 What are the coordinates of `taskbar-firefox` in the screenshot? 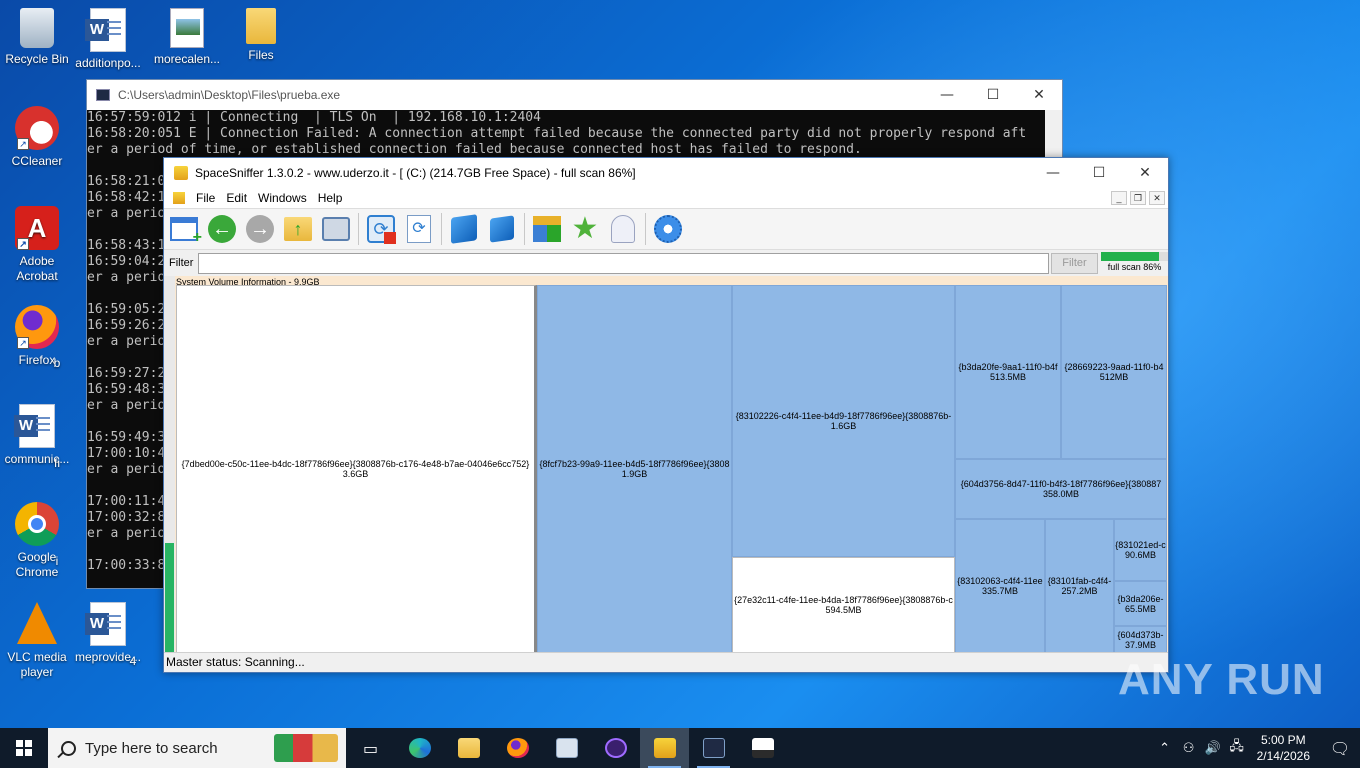 It's located at (517, 748).